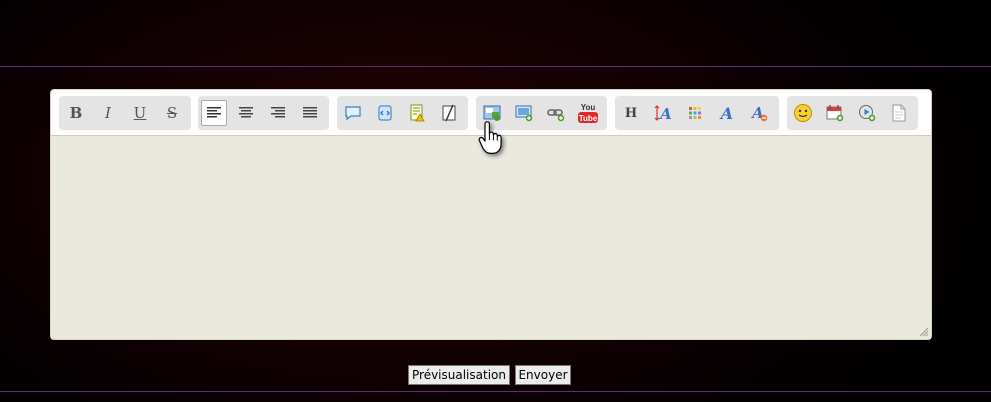  Describe the element at coordinates (402, 113) in the screenshot. I see `toolbar-group-blocks` at that location.